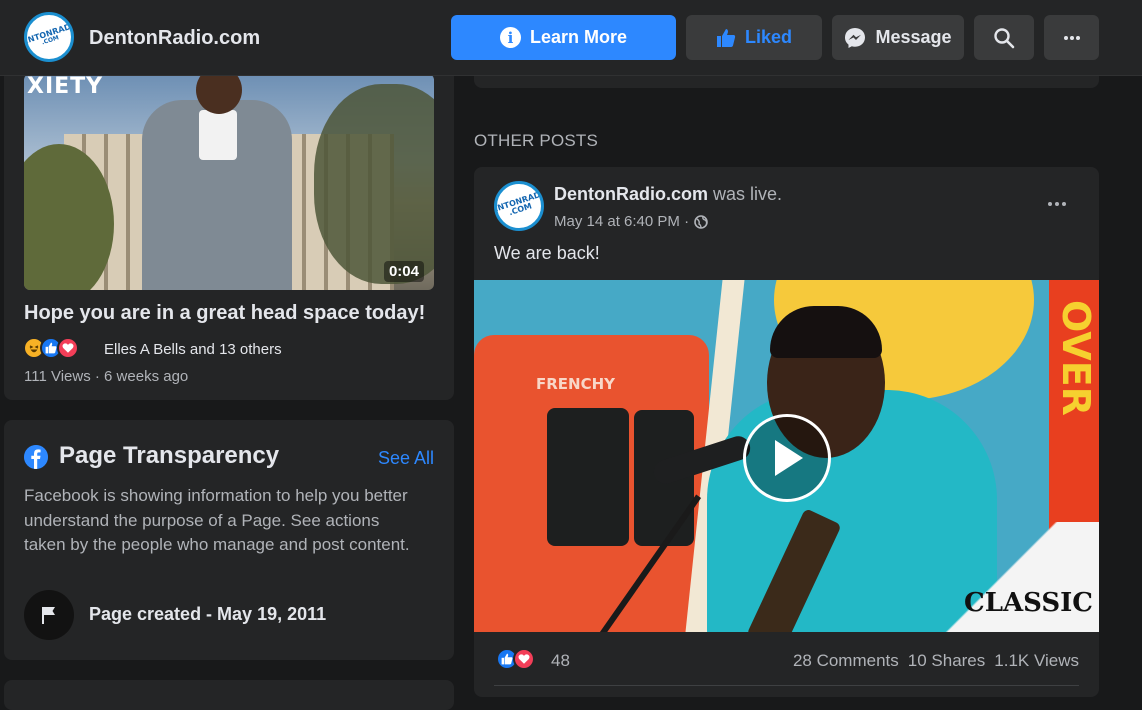 The width and height of the screenshot is (1142, 710). Describe the element at coordinates (51, 348) in the screenshot. I see `reaction-icons` at that location.